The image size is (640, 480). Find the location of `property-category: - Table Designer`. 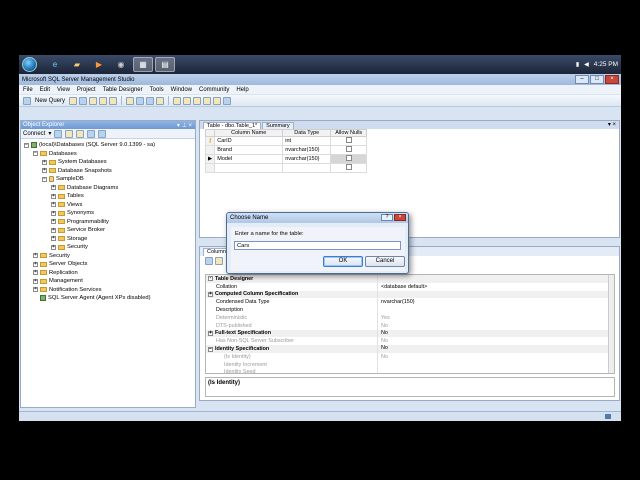

property-category: - Table Designer is located at coordinates (410, 279).